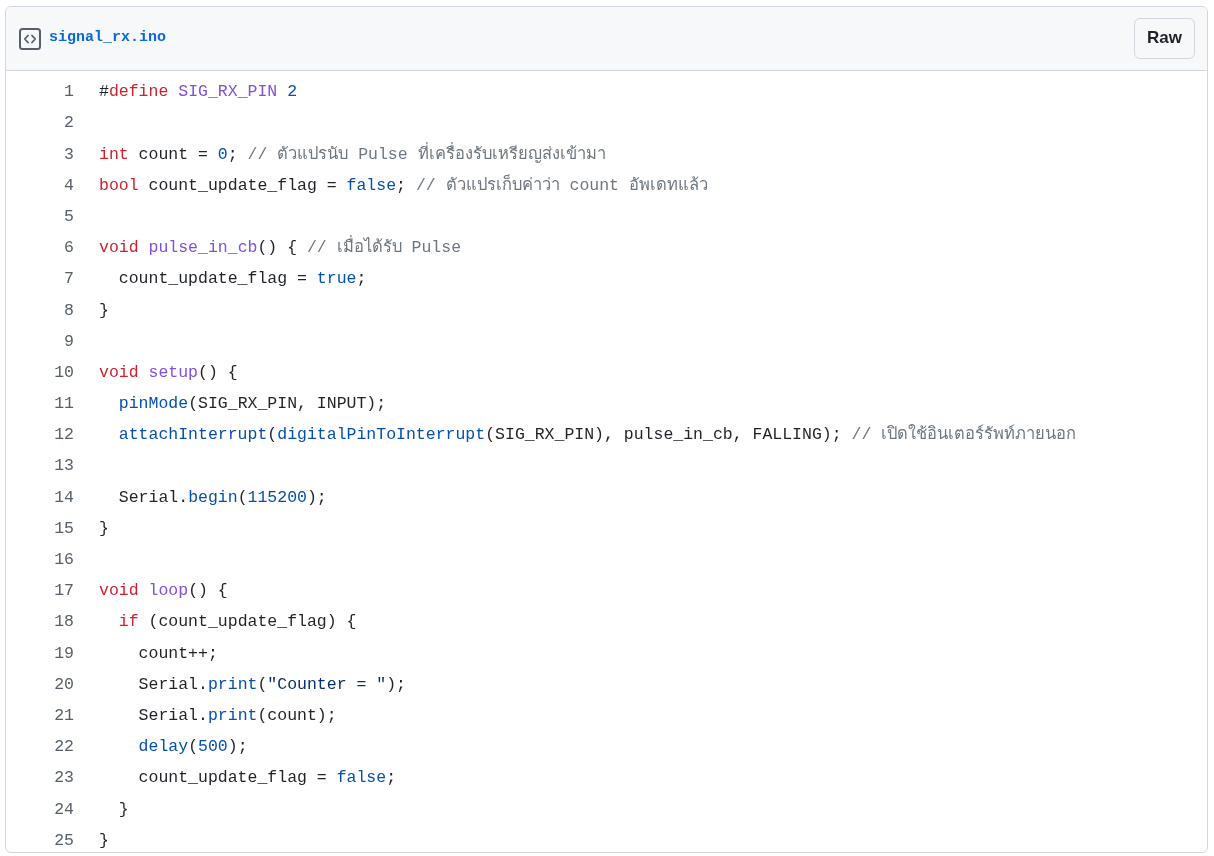 This screenshot has width=1214, height=856. What do you see at coordinates (63, 435) in the screenshot?
I see `line-number: 12` at bounding box center [63, 435].